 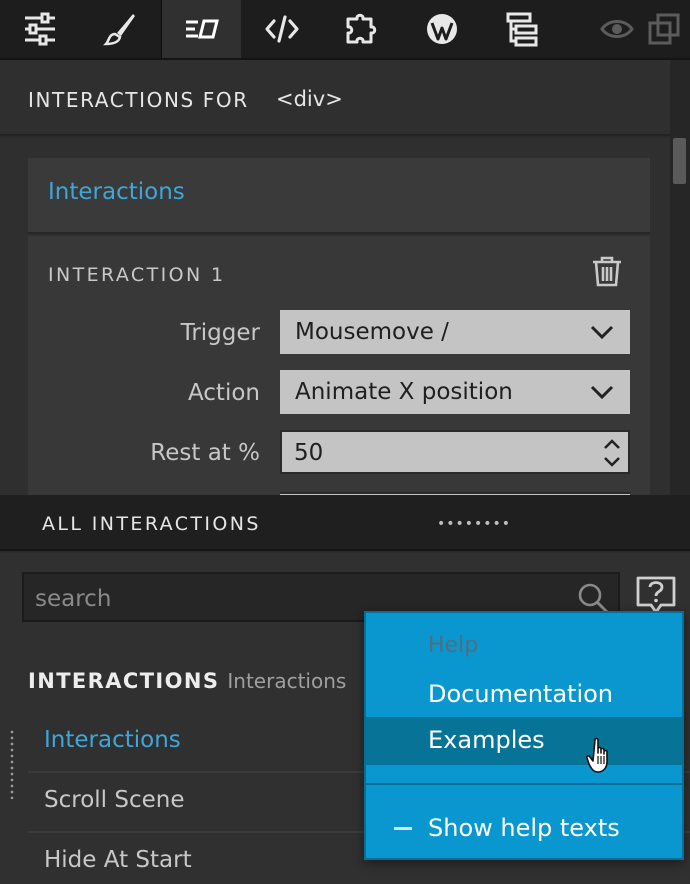 What do you see at coordinates (345, 523) in the screenshot?
I see `all-interactions-bar: ALL INTERACTIONS ••••••••` at bounding box center [345, 523].